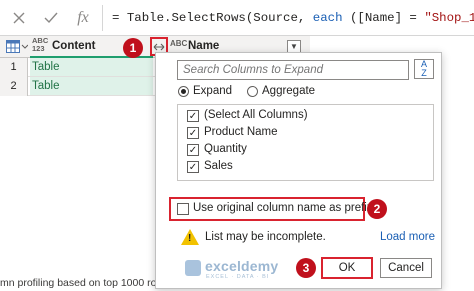 The width and height of the screenshot is (474, 291). I want to click on column-option-label: Sales, so click(218, 166).